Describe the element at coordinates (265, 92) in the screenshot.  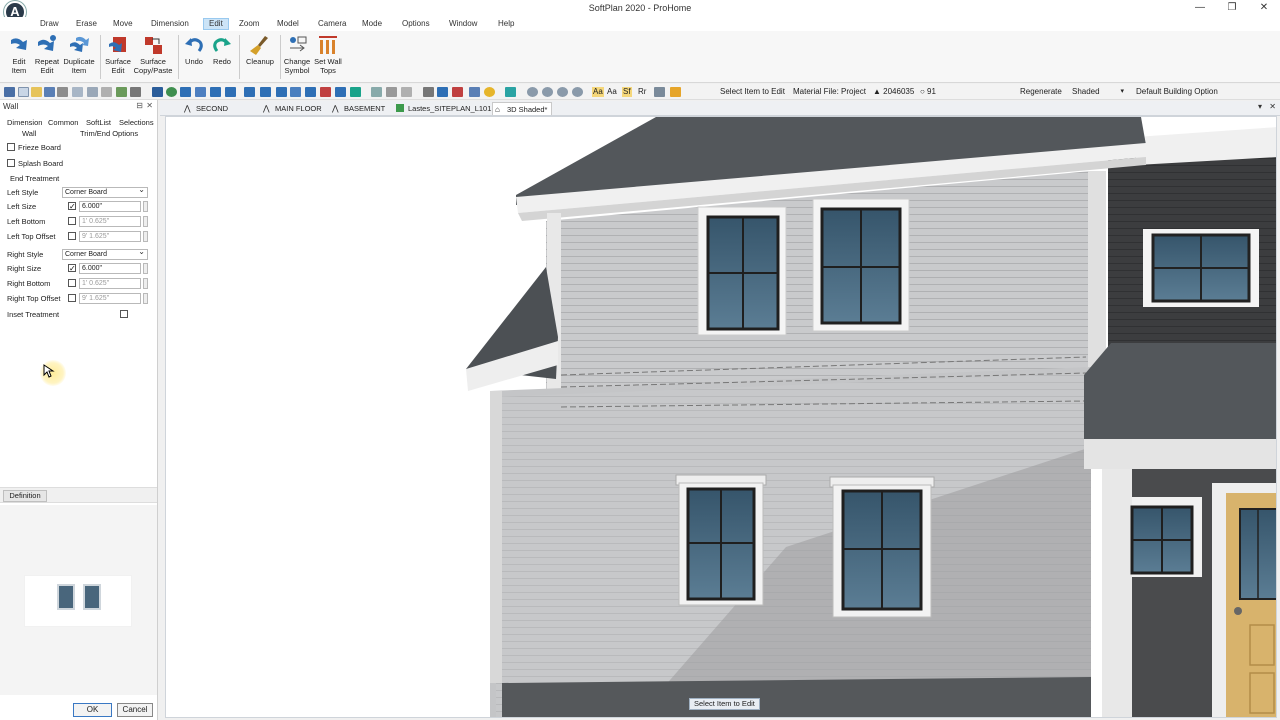
I see `move-icon` at that location.